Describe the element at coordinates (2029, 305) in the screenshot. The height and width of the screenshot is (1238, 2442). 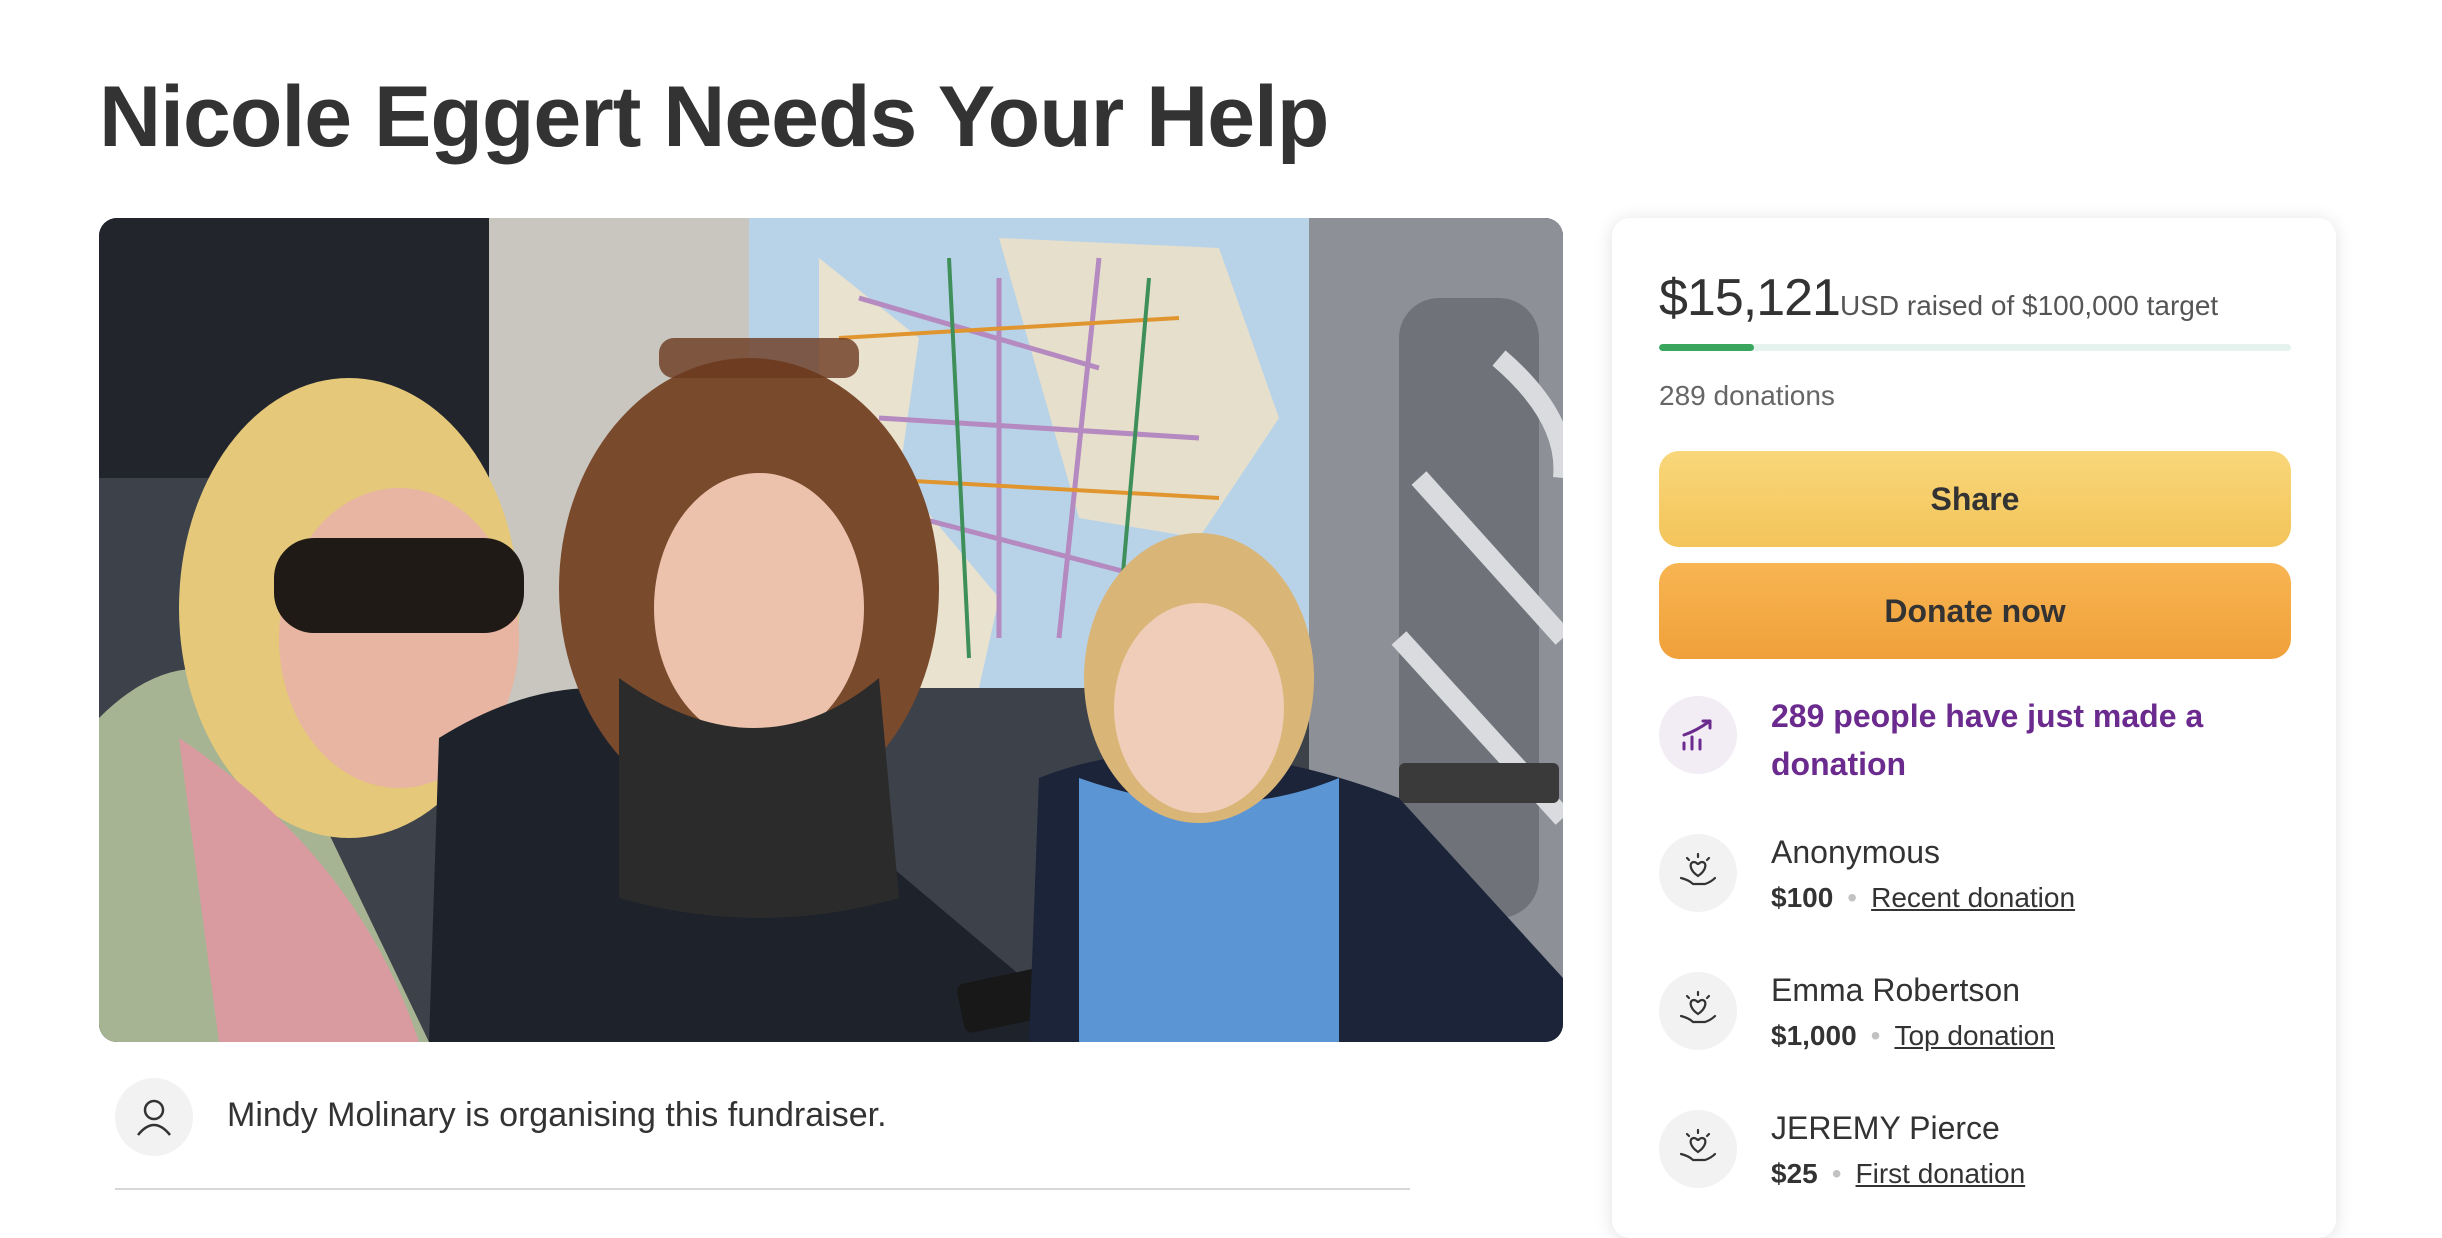
I see `raised-target: USD raised of $100,000 target` at that location.